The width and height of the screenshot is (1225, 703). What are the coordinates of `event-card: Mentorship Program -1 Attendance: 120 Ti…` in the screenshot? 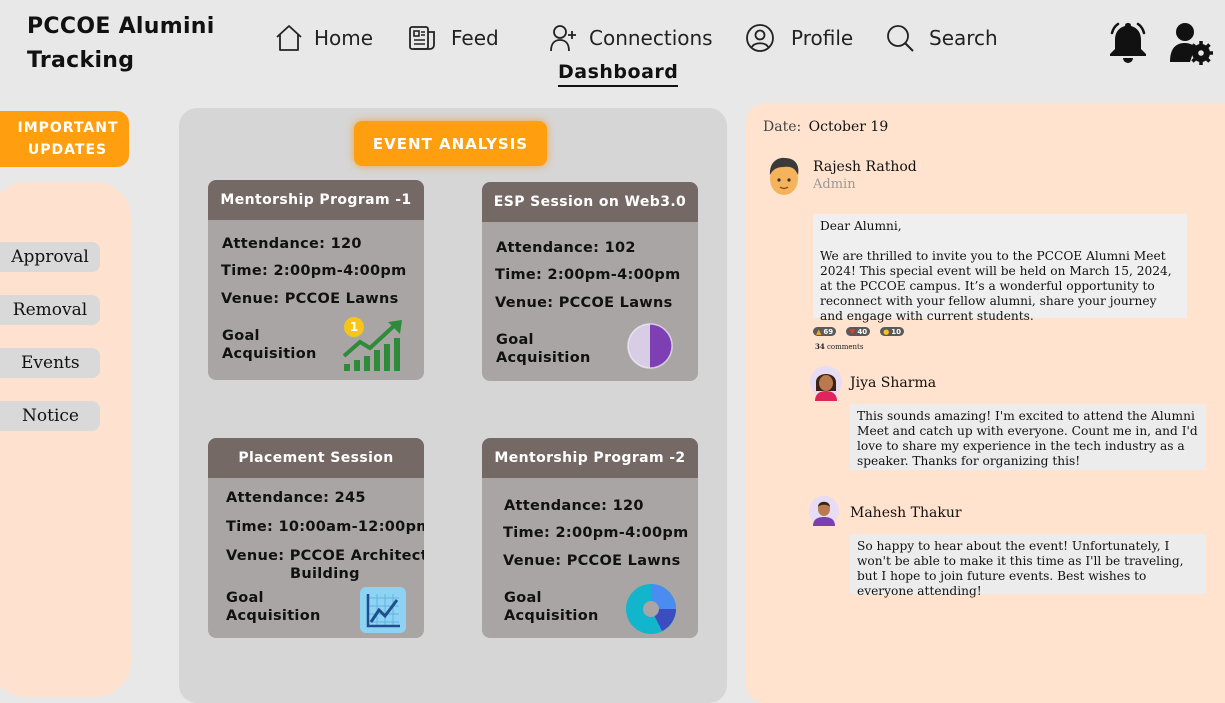 It's located at (316, 280).